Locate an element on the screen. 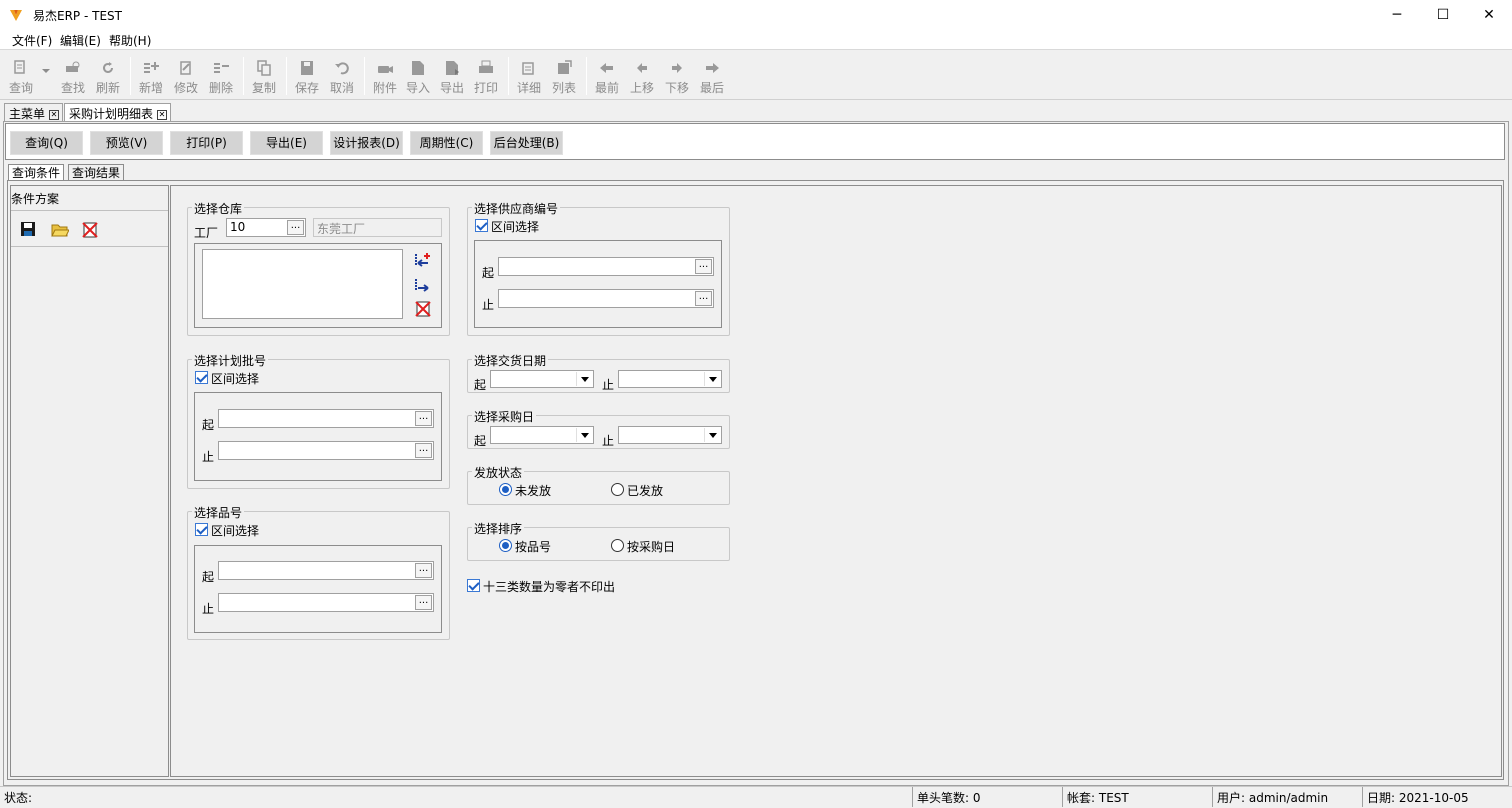 The image size is (1512, 808). header-count: 单头笔数: 0 is located at coordinates (987, 797).